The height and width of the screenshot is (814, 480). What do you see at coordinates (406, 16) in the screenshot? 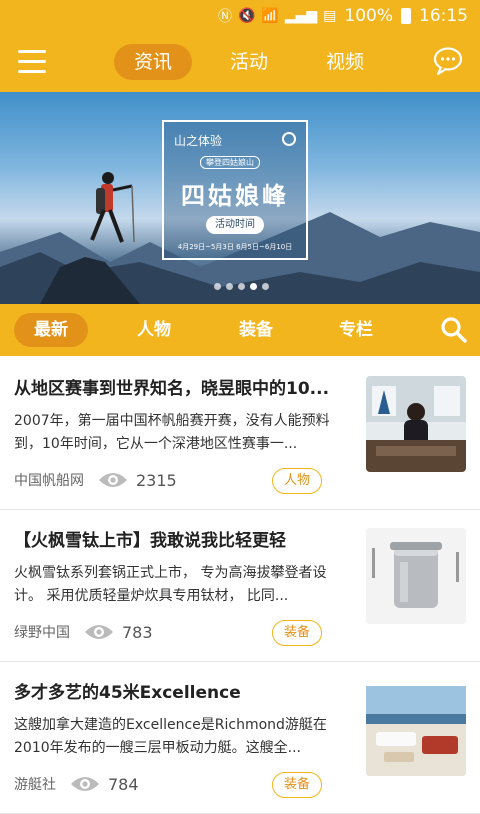
I see `battery-icon` at bounding box center [406, 16].